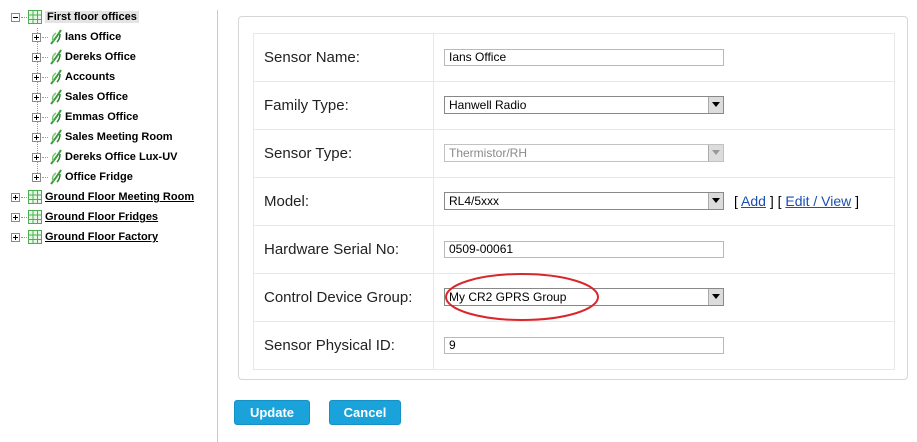 The image size is (917, 442). I want to click on cancel-button: Cancel, so click(365, 412).